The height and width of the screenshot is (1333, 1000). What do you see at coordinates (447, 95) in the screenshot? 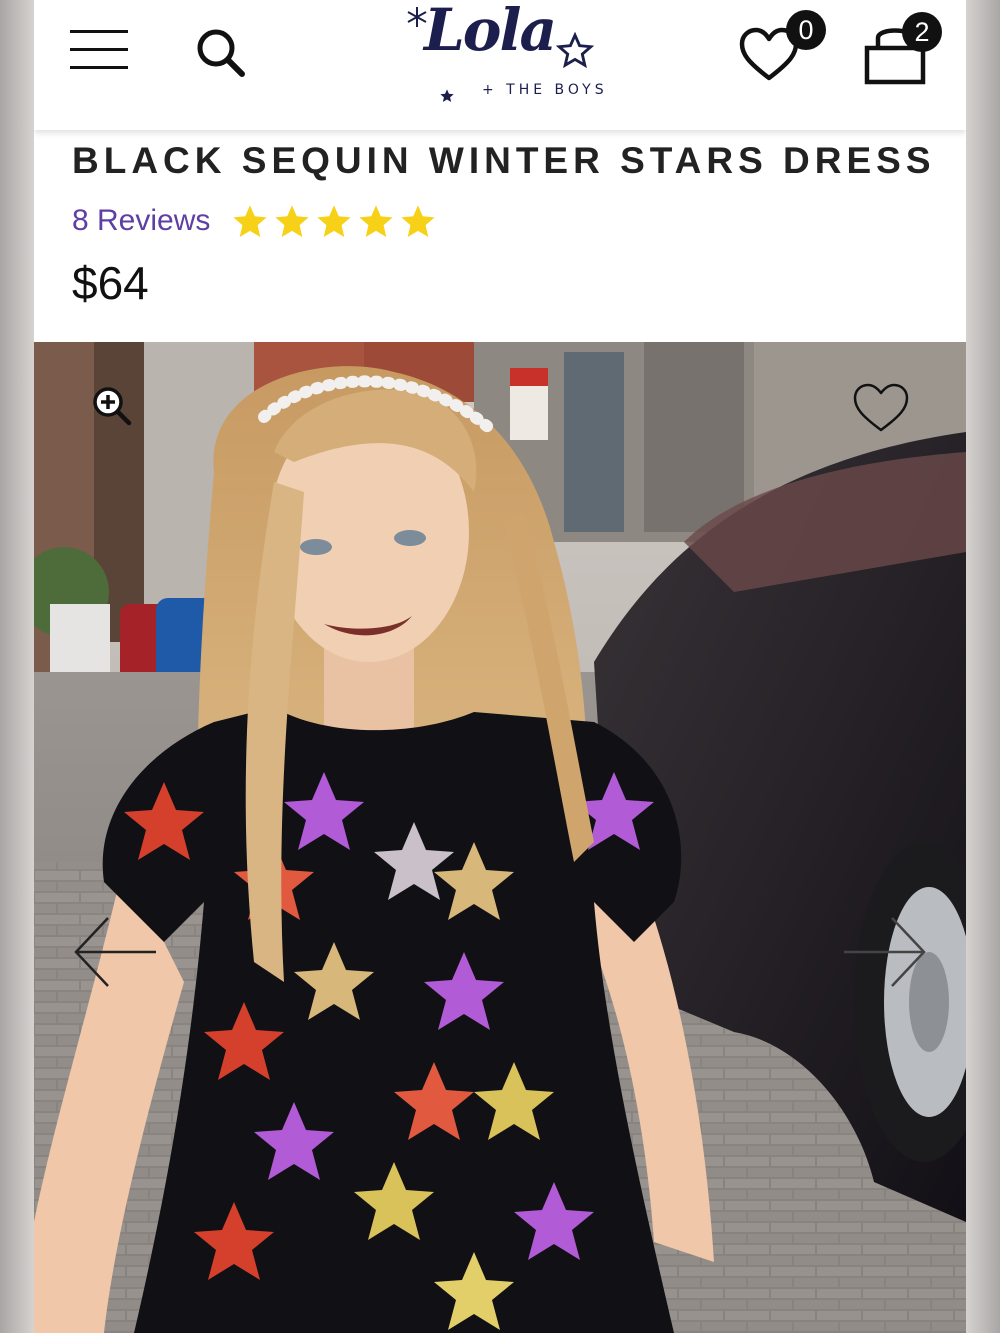
I see `logo-small-star-icon` at bounding box center [447, 95].